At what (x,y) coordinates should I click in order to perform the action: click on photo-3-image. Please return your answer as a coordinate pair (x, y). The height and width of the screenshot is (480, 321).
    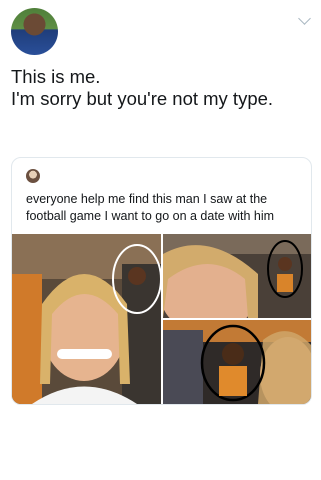
    Looking at the image, I should click on (237, 362).